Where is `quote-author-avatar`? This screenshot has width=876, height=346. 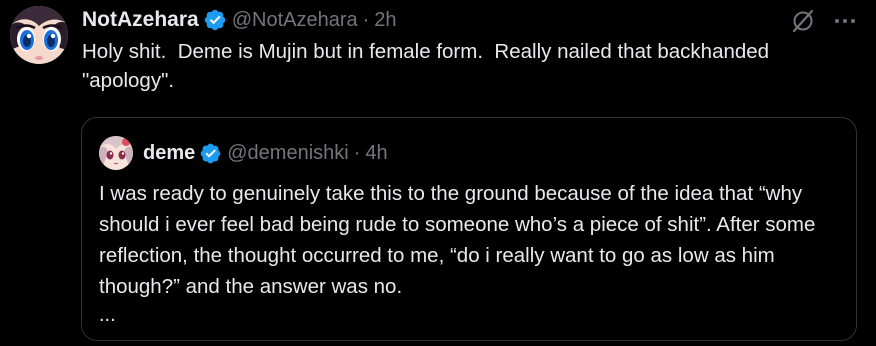
quote-author-avatar is located at coordinates (116, 153).